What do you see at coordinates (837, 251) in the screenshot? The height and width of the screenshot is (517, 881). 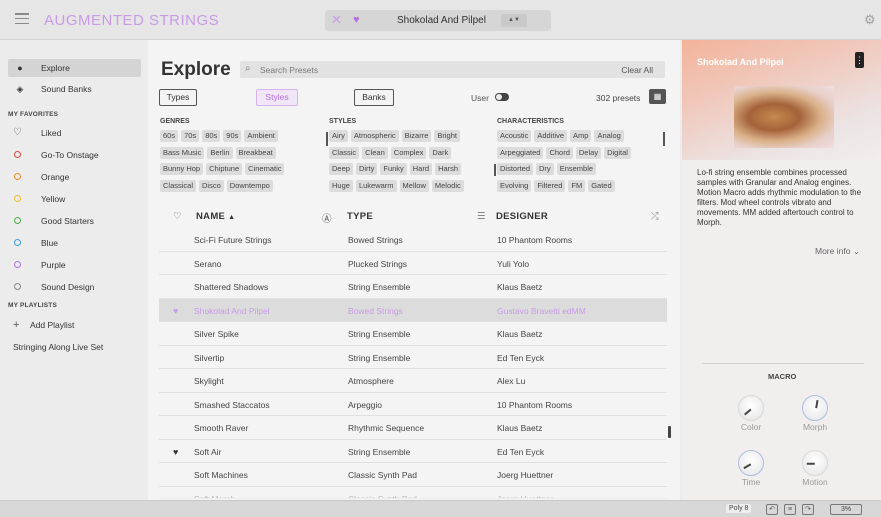 I see `more-info-button: More info ⌄` at bounding box center [837, 251].